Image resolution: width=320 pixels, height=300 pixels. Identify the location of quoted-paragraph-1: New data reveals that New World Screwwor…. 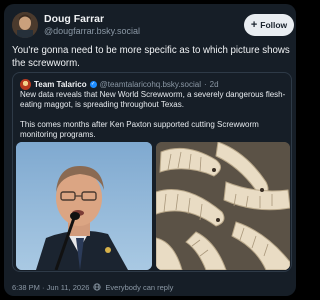
(153, 99).